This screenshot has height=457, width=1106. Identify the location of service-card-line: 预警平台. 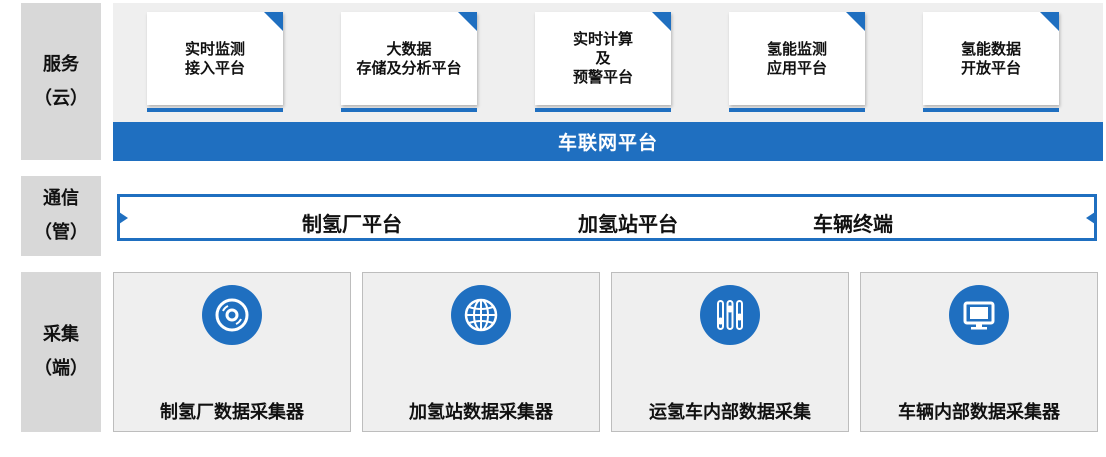
(602, 77).